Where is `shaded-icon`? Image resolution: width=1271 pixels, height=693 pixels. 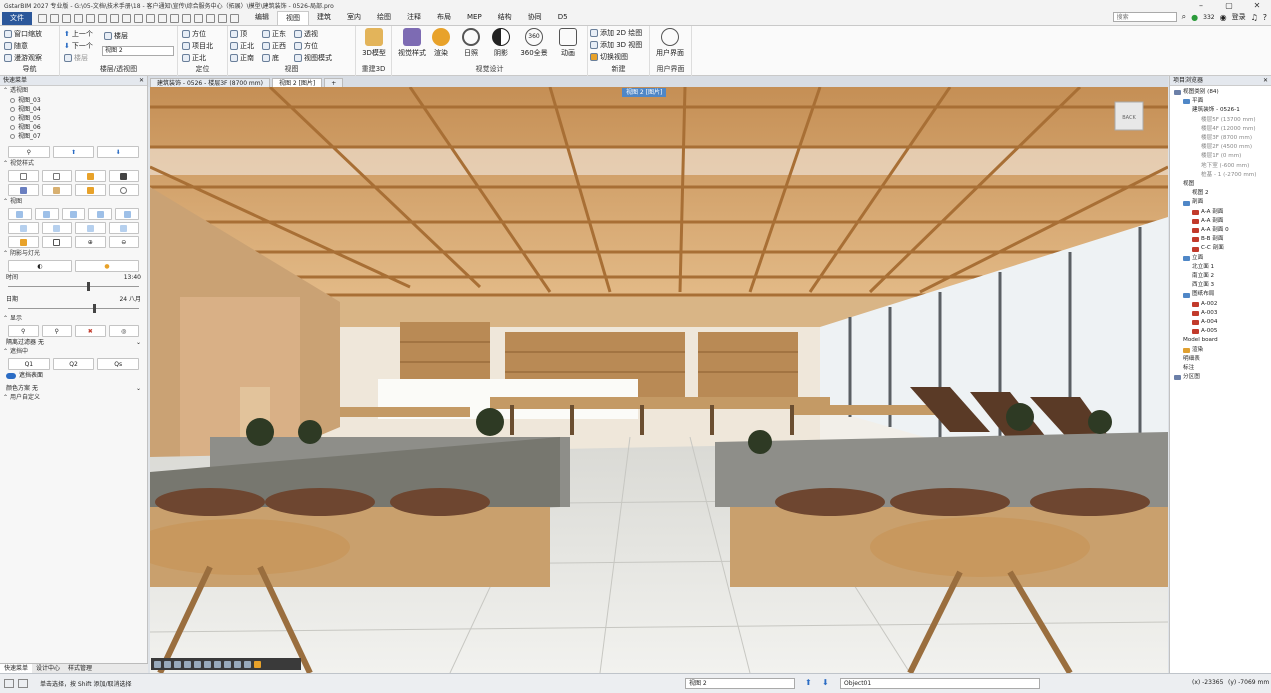
shaded-icon is located at coordinates (90, 176).